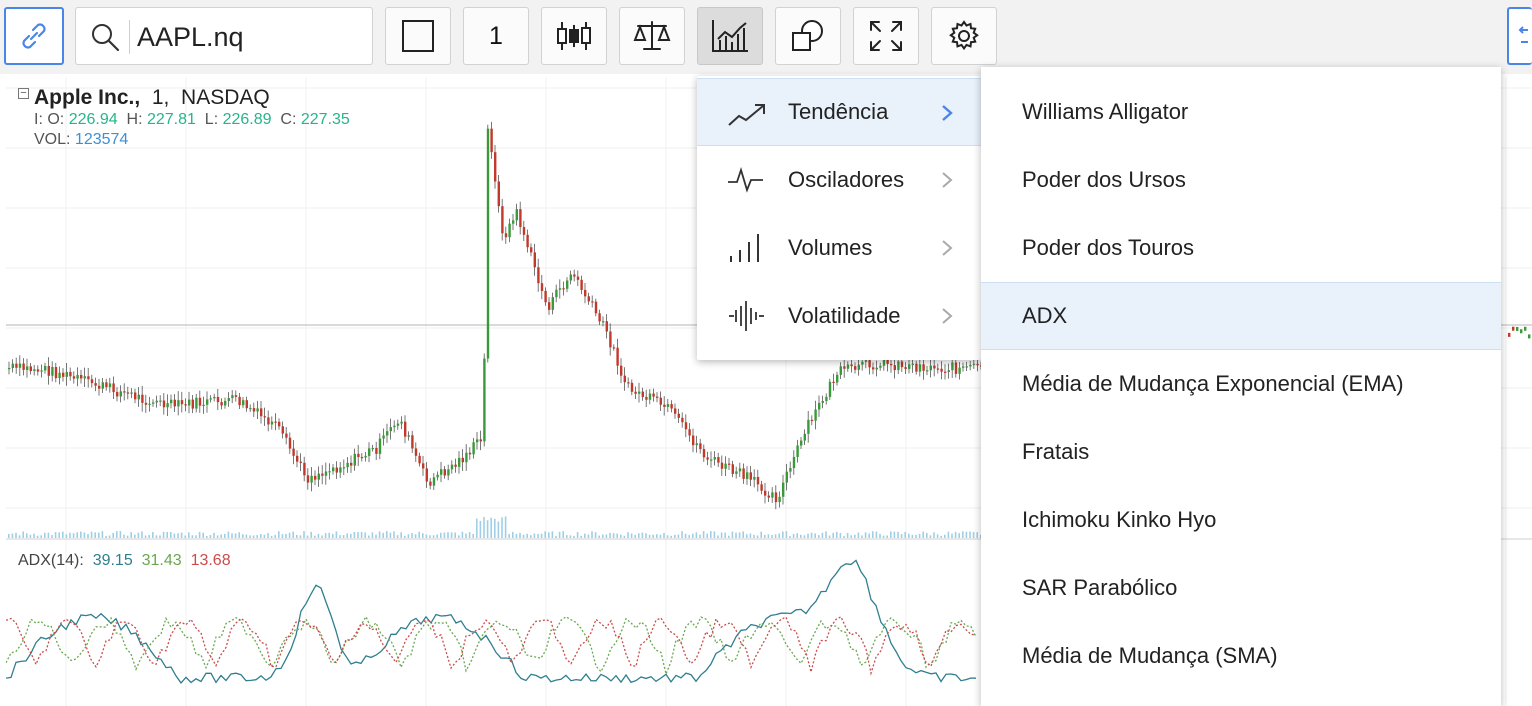 This screenshot has width=1532, height=706. I want to click on menu-item-fractals: Fratais, so click(1241, 452).